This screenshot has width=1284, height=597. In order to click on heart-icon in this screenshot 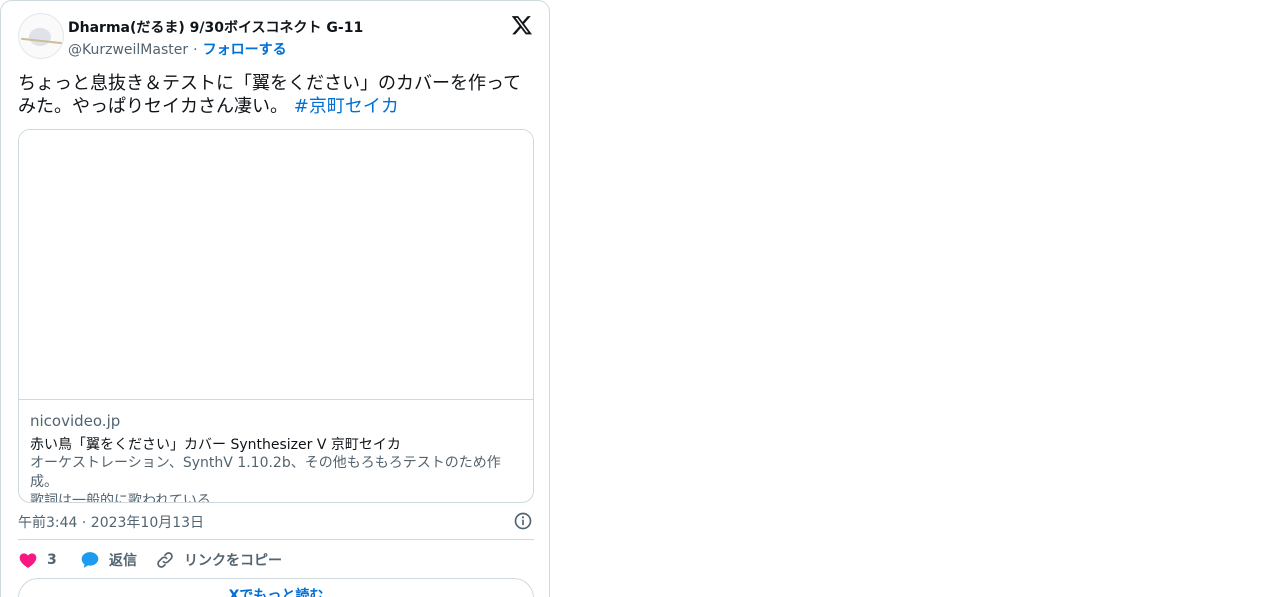, I will do `click(28, 560)`.